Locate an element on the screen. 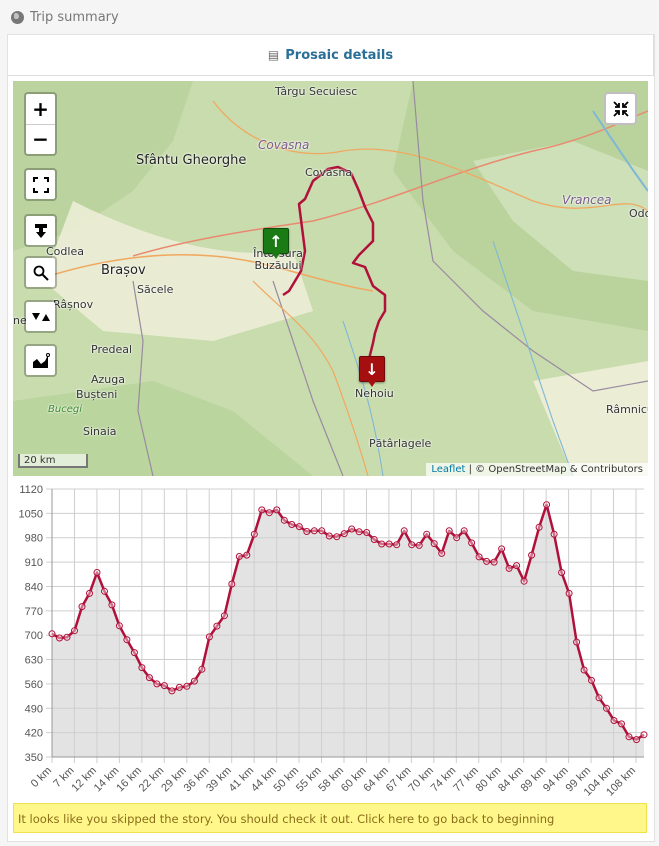  place-label: Odo is located at coordinates (638, 213).